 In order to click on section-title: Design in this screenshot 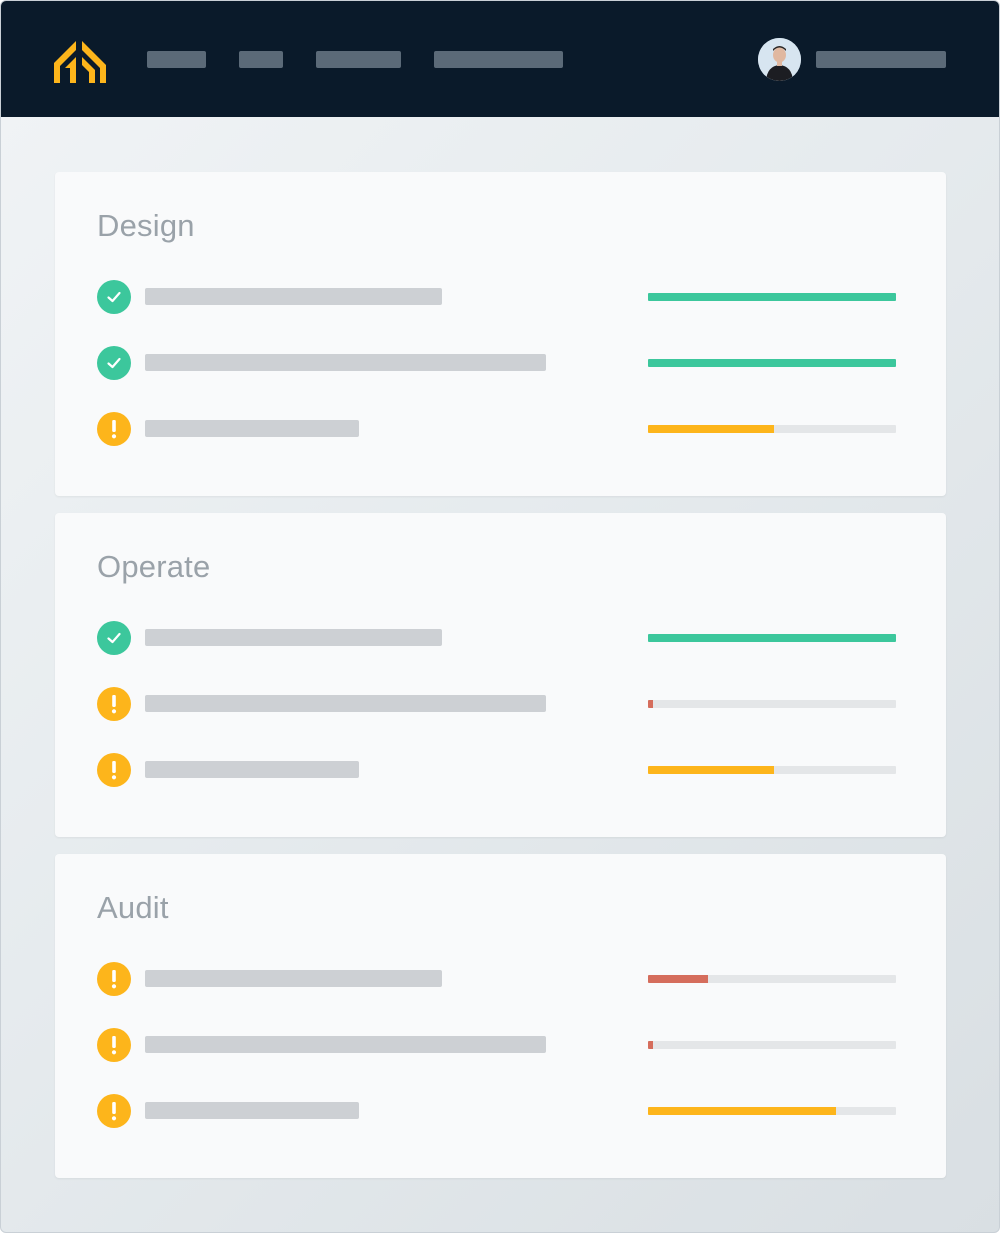, I will do `click(146, 225)`.